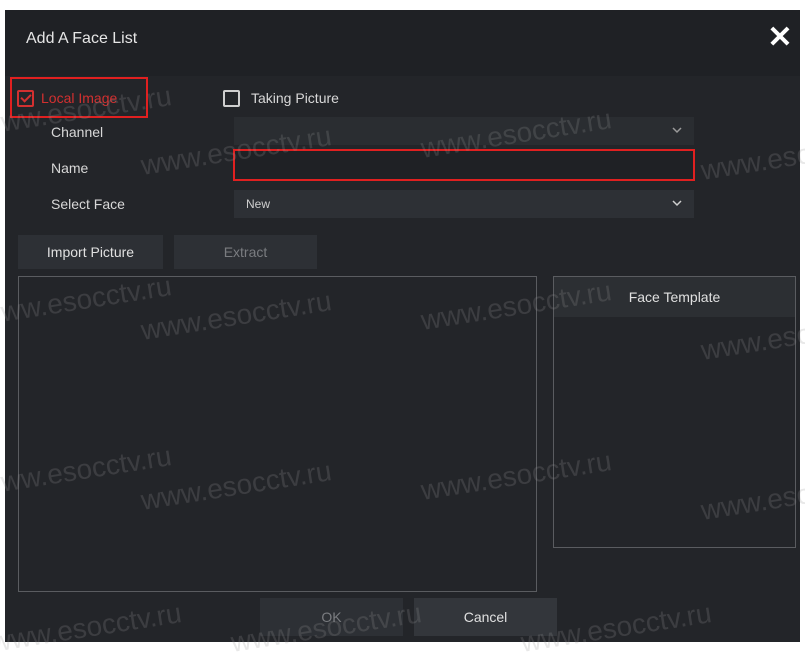 This screenshot has height=659, width=805. I want to click on close-icon: ✕, so click(780, 38).